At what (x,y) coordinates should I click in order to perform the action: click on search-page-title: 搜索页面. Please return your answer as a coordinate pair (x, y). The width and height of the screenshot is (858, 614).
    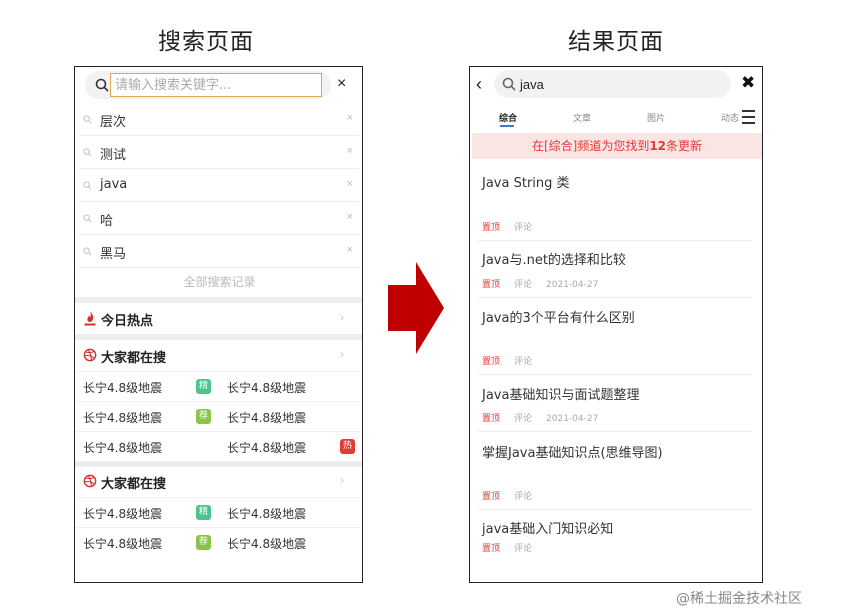
    Looking at the image, I should click on (206, 42).